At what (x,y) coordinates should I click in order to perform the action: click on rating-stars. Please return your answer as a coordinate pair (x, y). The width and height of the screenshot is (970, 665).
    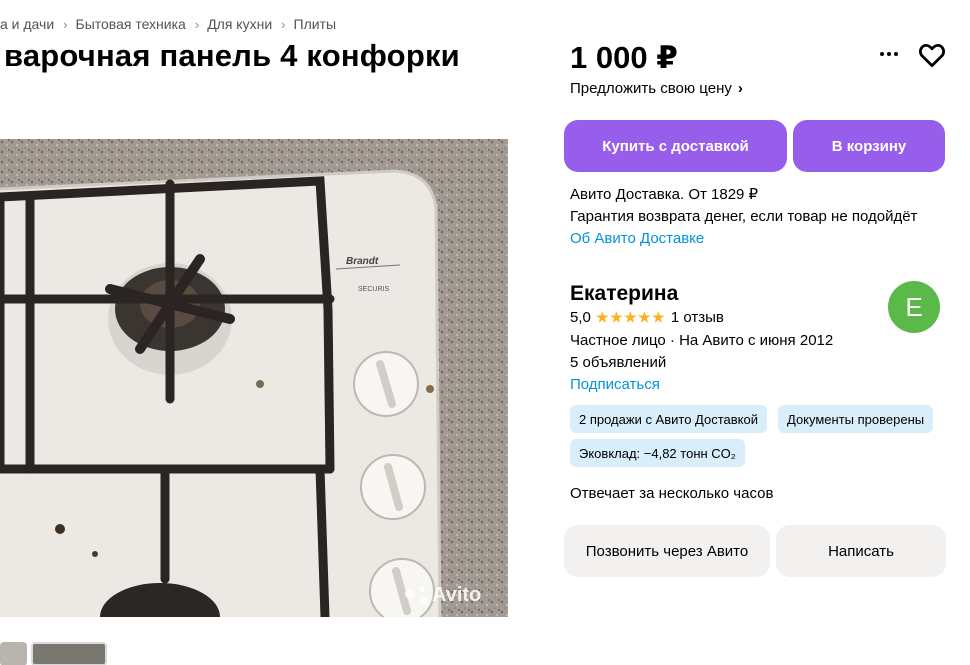
    Looking at the image, I should click on (630, 317).